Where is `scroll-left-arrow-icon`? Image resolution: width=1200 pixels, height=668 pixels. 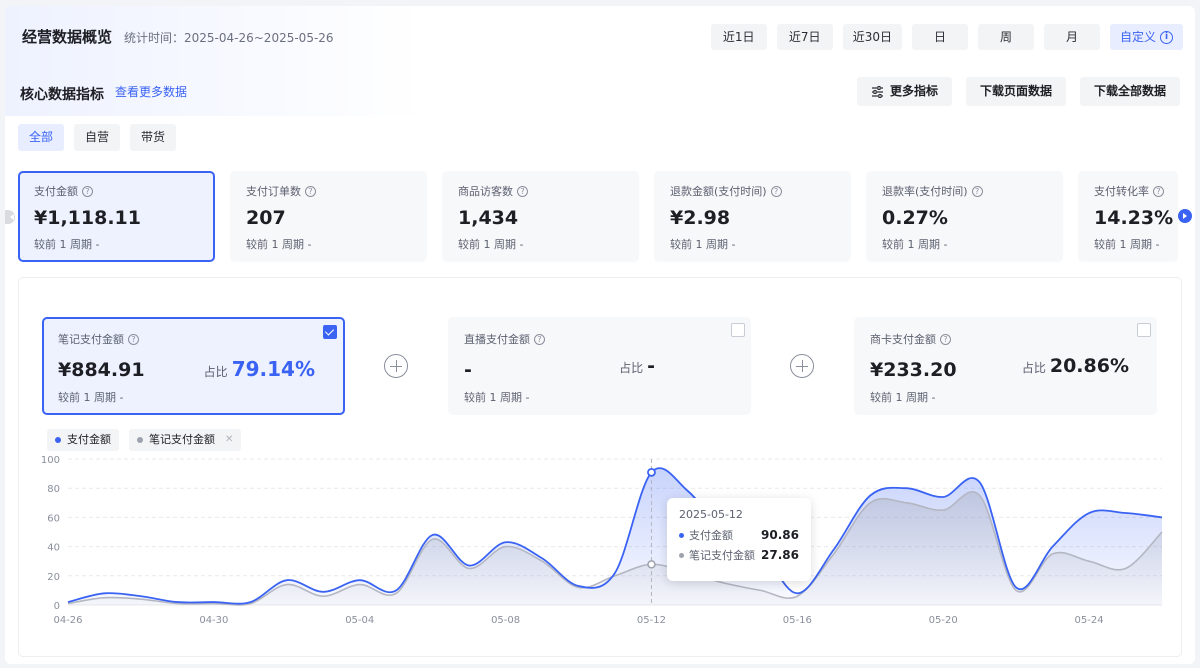
scroll-left-arrow-icon is located at coordinates (10, 217).